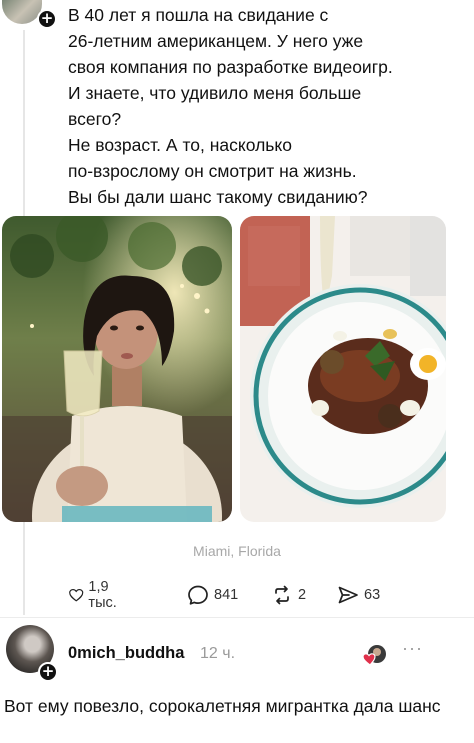 The image size is (474, 743). I want to click on like-count: 1,9 тыс., so click(102, 595).